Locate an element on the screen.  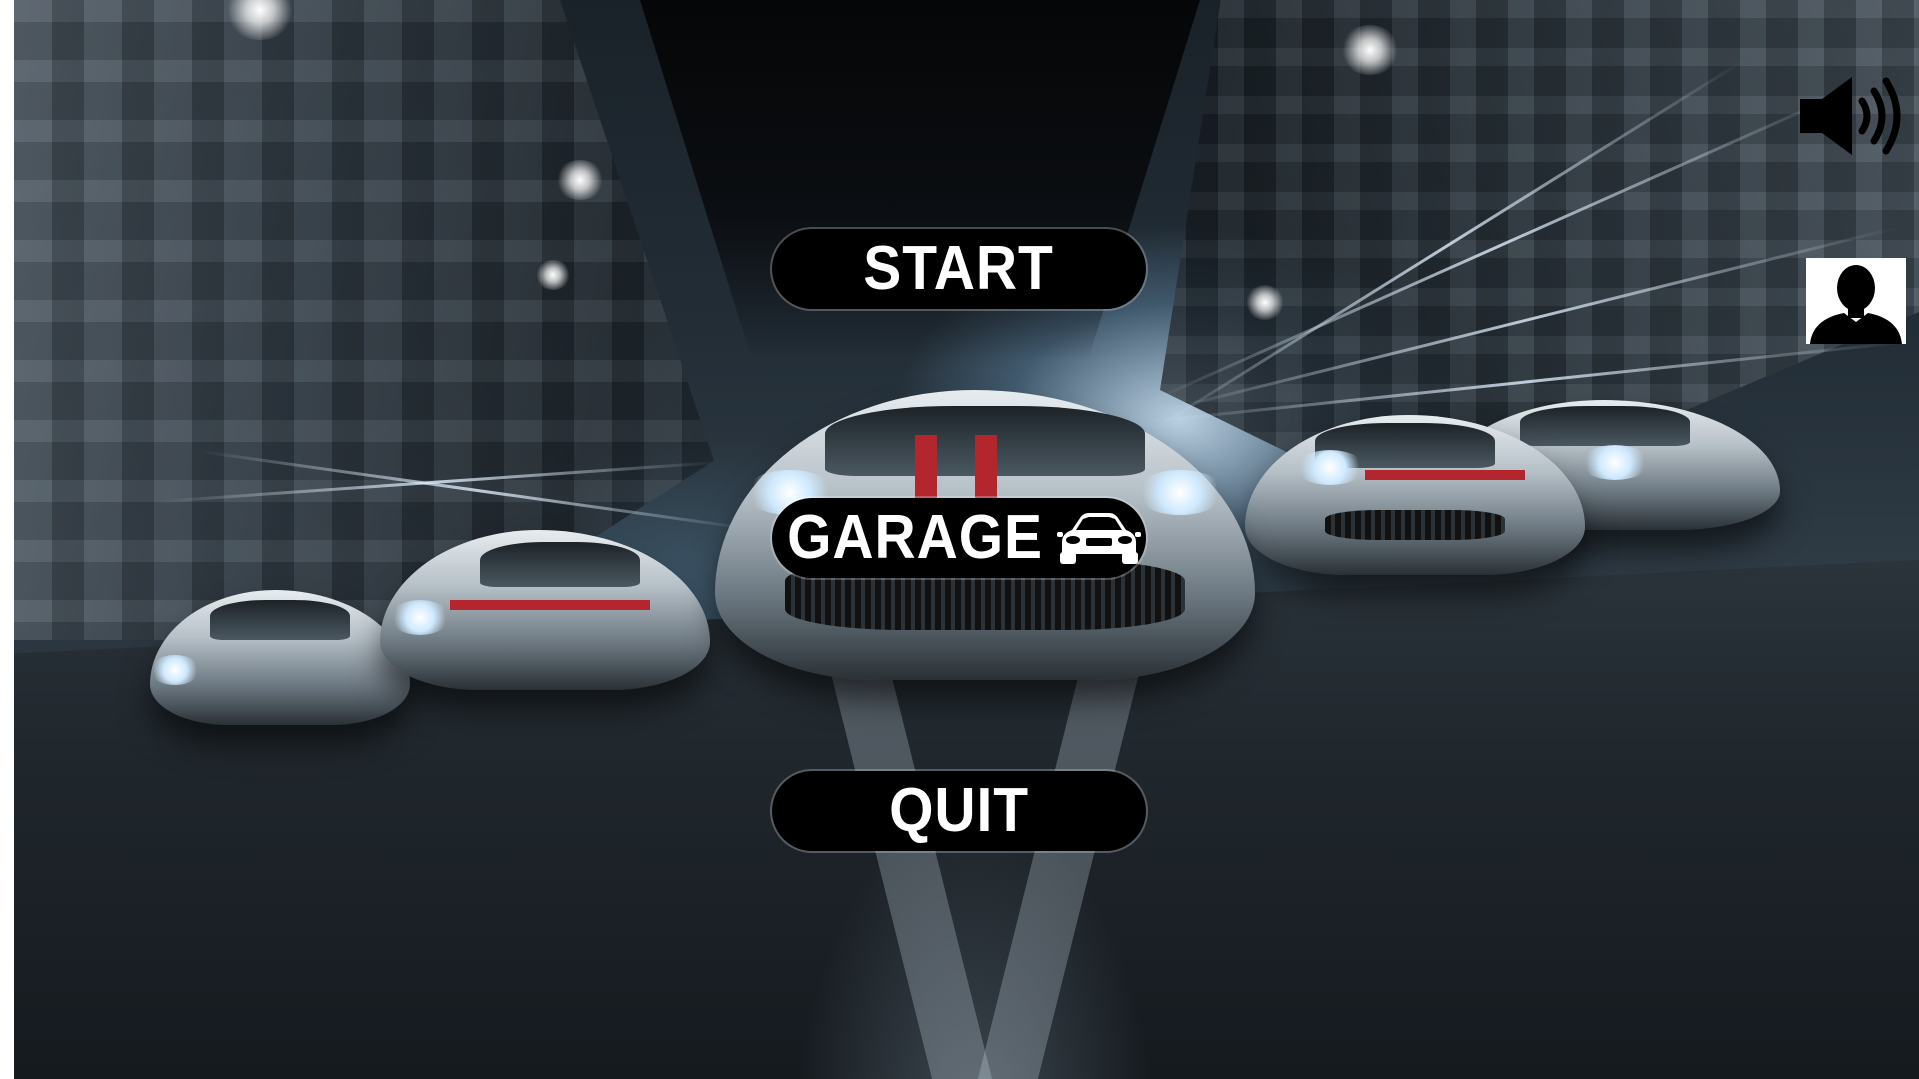
car-icon is located at coordinates (1099, 538).